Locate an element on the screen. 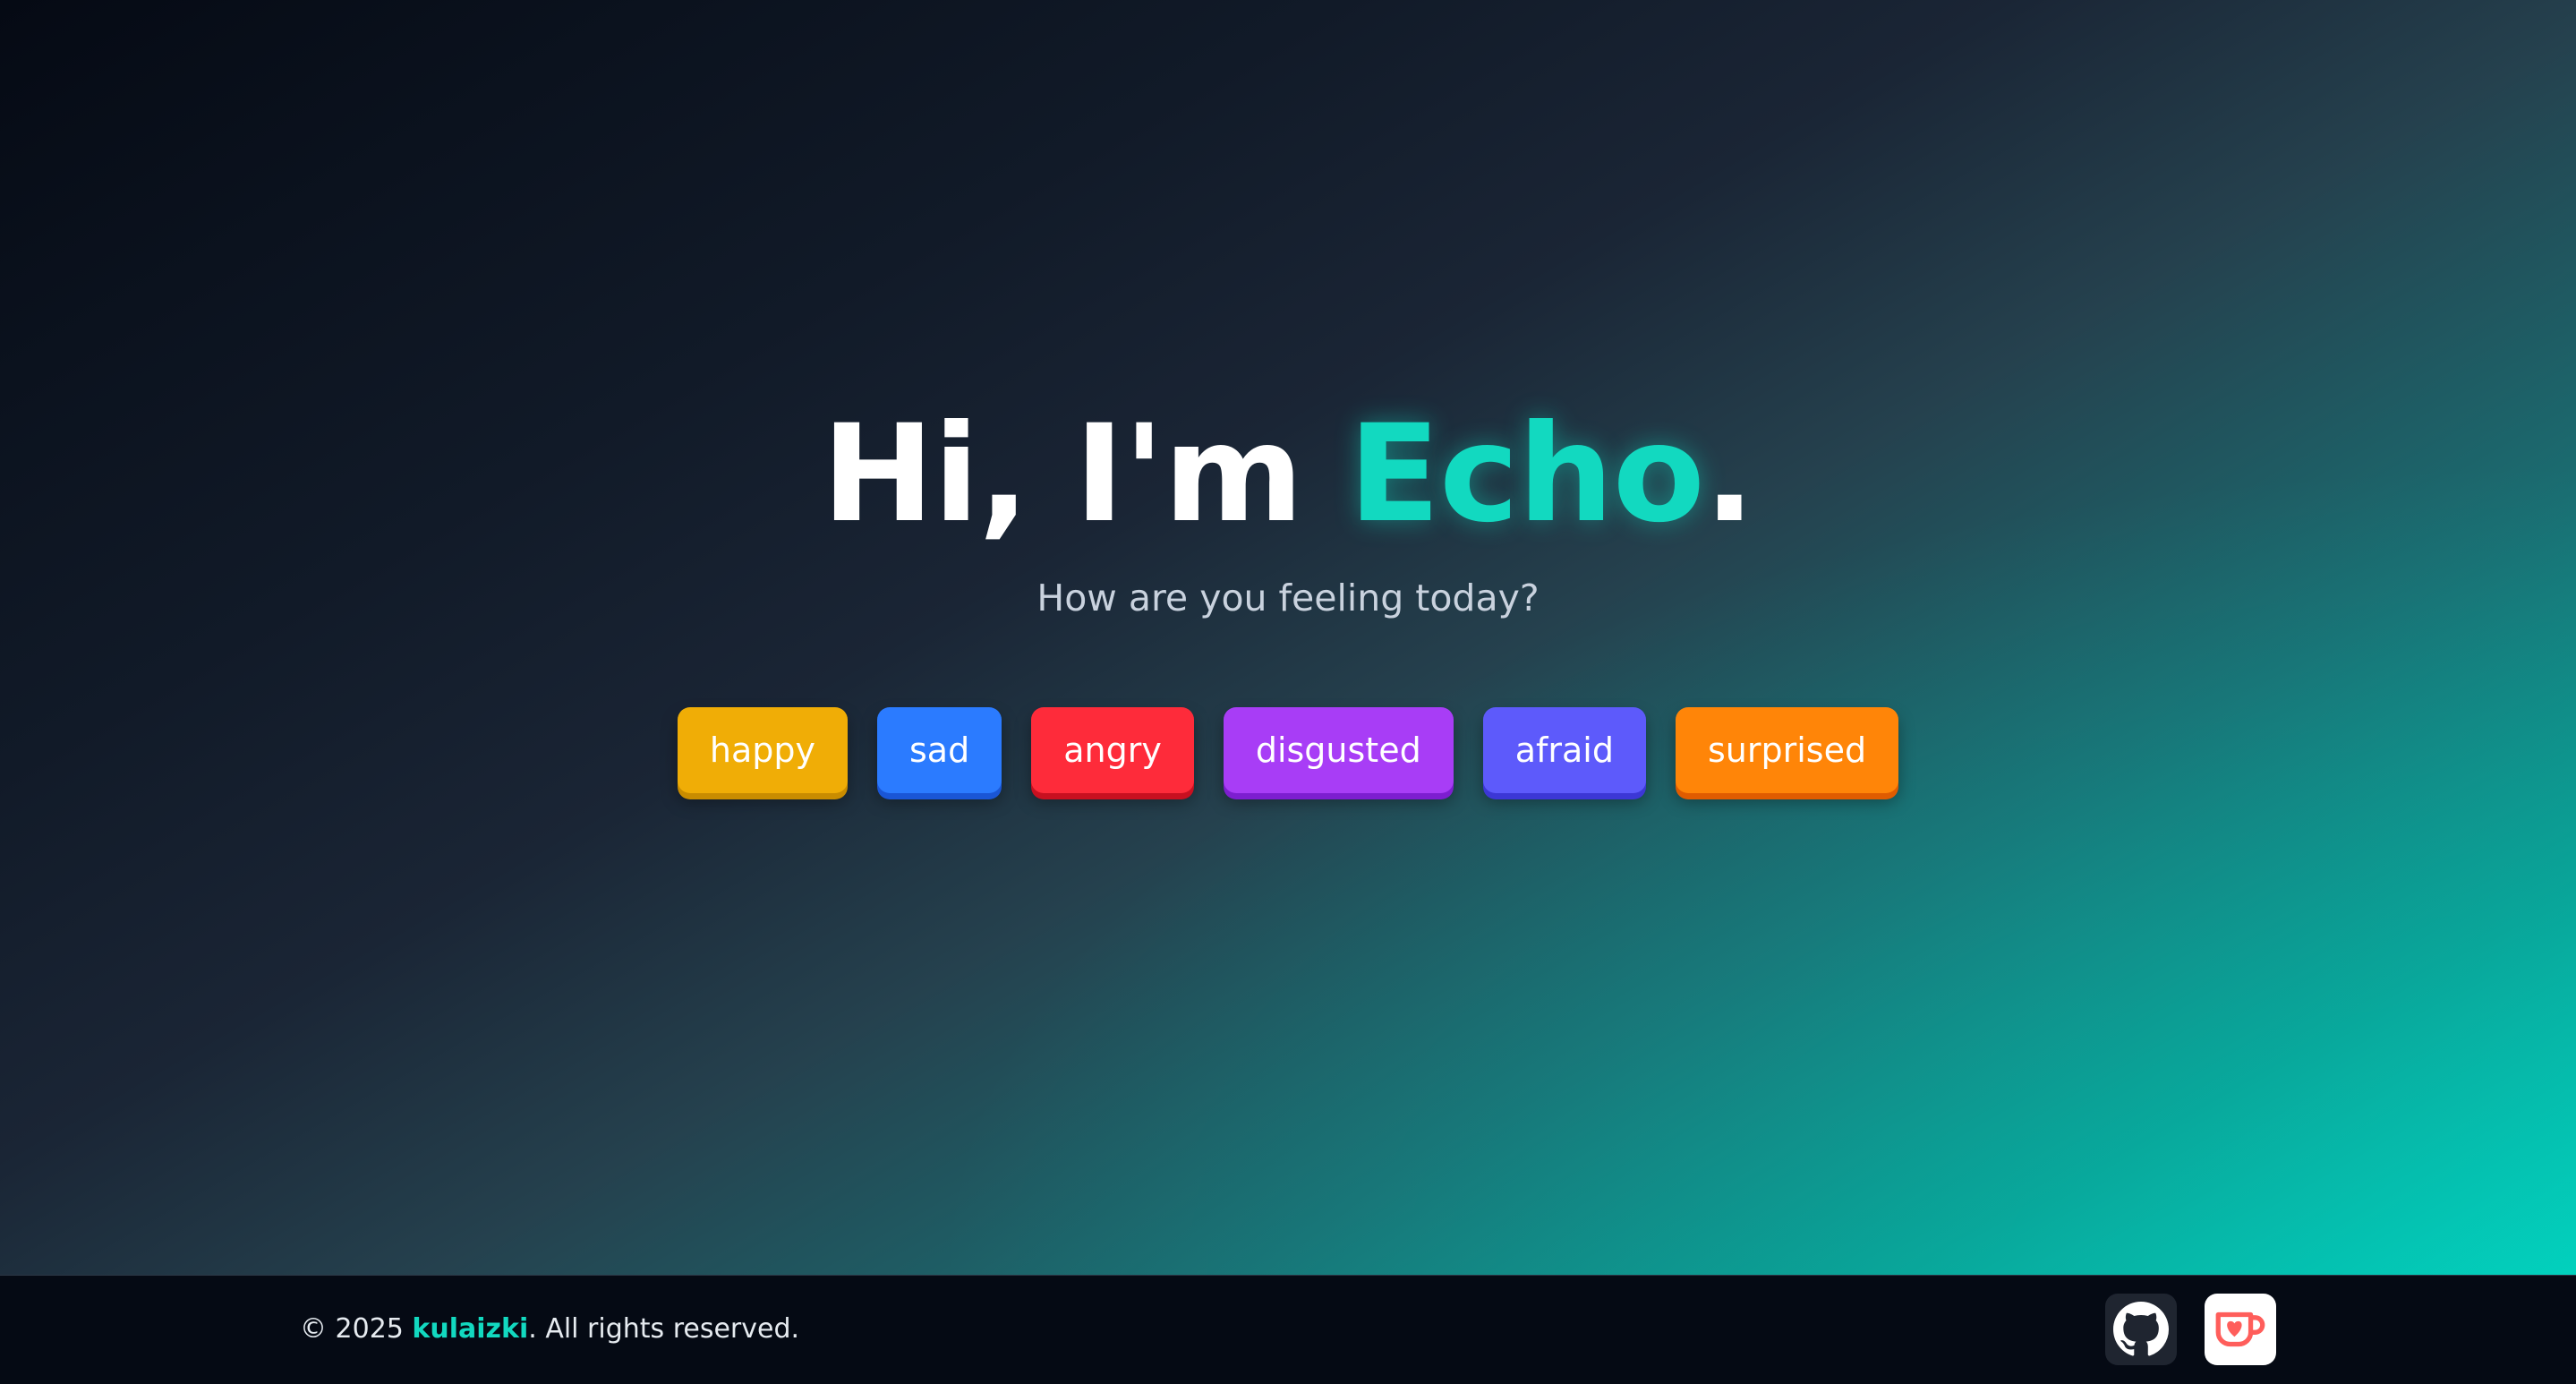  bot-name: Echo is located at coordinates (1526, 474).